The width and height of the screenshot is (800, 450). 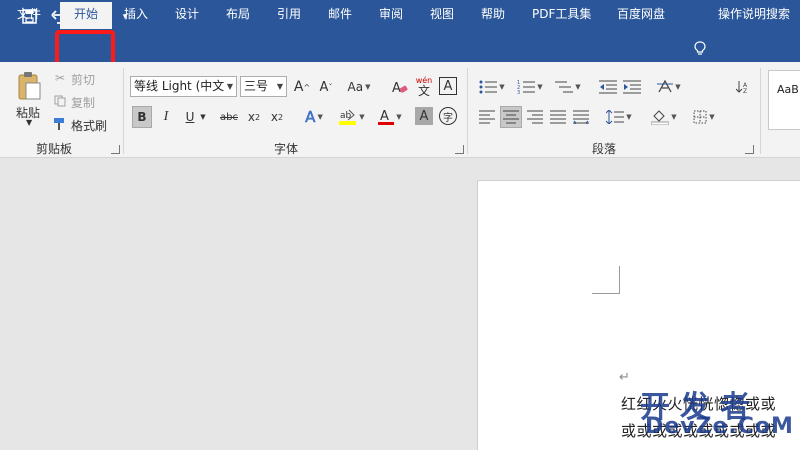 What do you see at coordinates (745, 91) in the screenshot?
I see `svg-text: Z` at bounding box center [745, 91].